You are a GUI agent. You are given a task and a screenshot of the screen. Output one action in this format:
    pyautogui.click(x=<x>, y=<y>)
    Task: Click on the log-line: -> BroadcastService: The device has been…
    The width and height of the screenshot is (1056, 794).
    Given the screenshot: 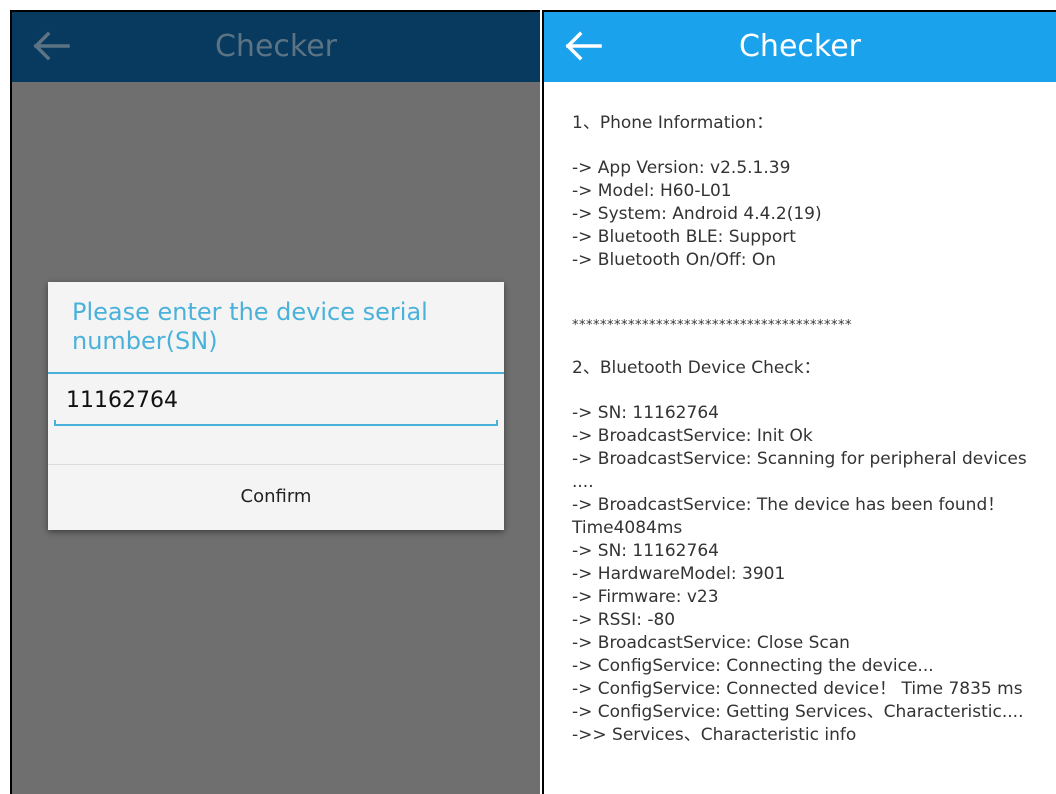 What is the action you would take?
    pyautogui.click(x=791, y=516)
    